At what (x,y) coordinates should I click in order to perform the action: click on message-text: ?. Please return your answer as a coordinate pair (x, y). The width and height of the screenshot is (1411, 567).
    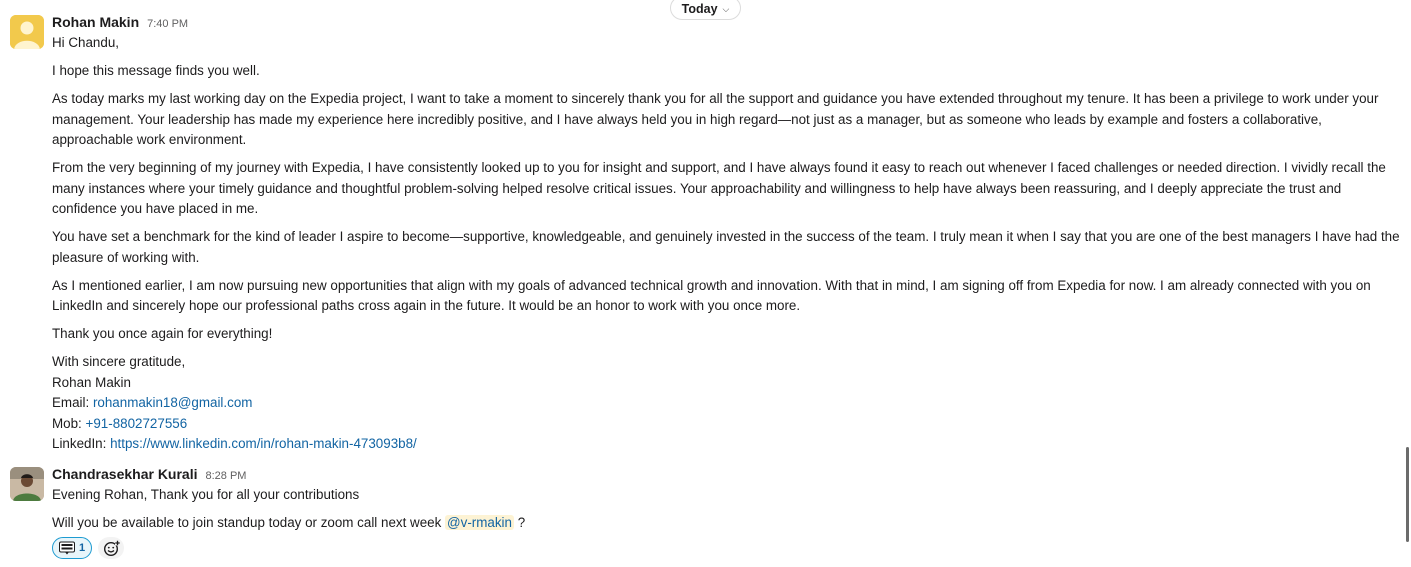
    Looking at the image, I should click on (521, 522).